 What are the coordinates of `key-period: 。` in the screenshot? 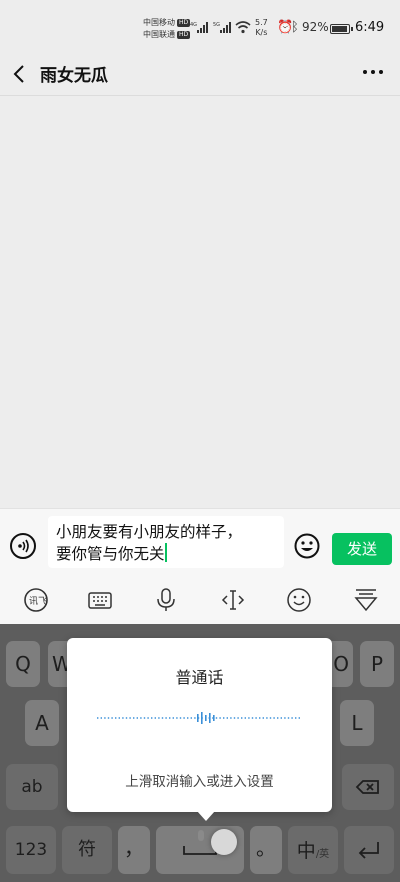 It's located at (266, 850).